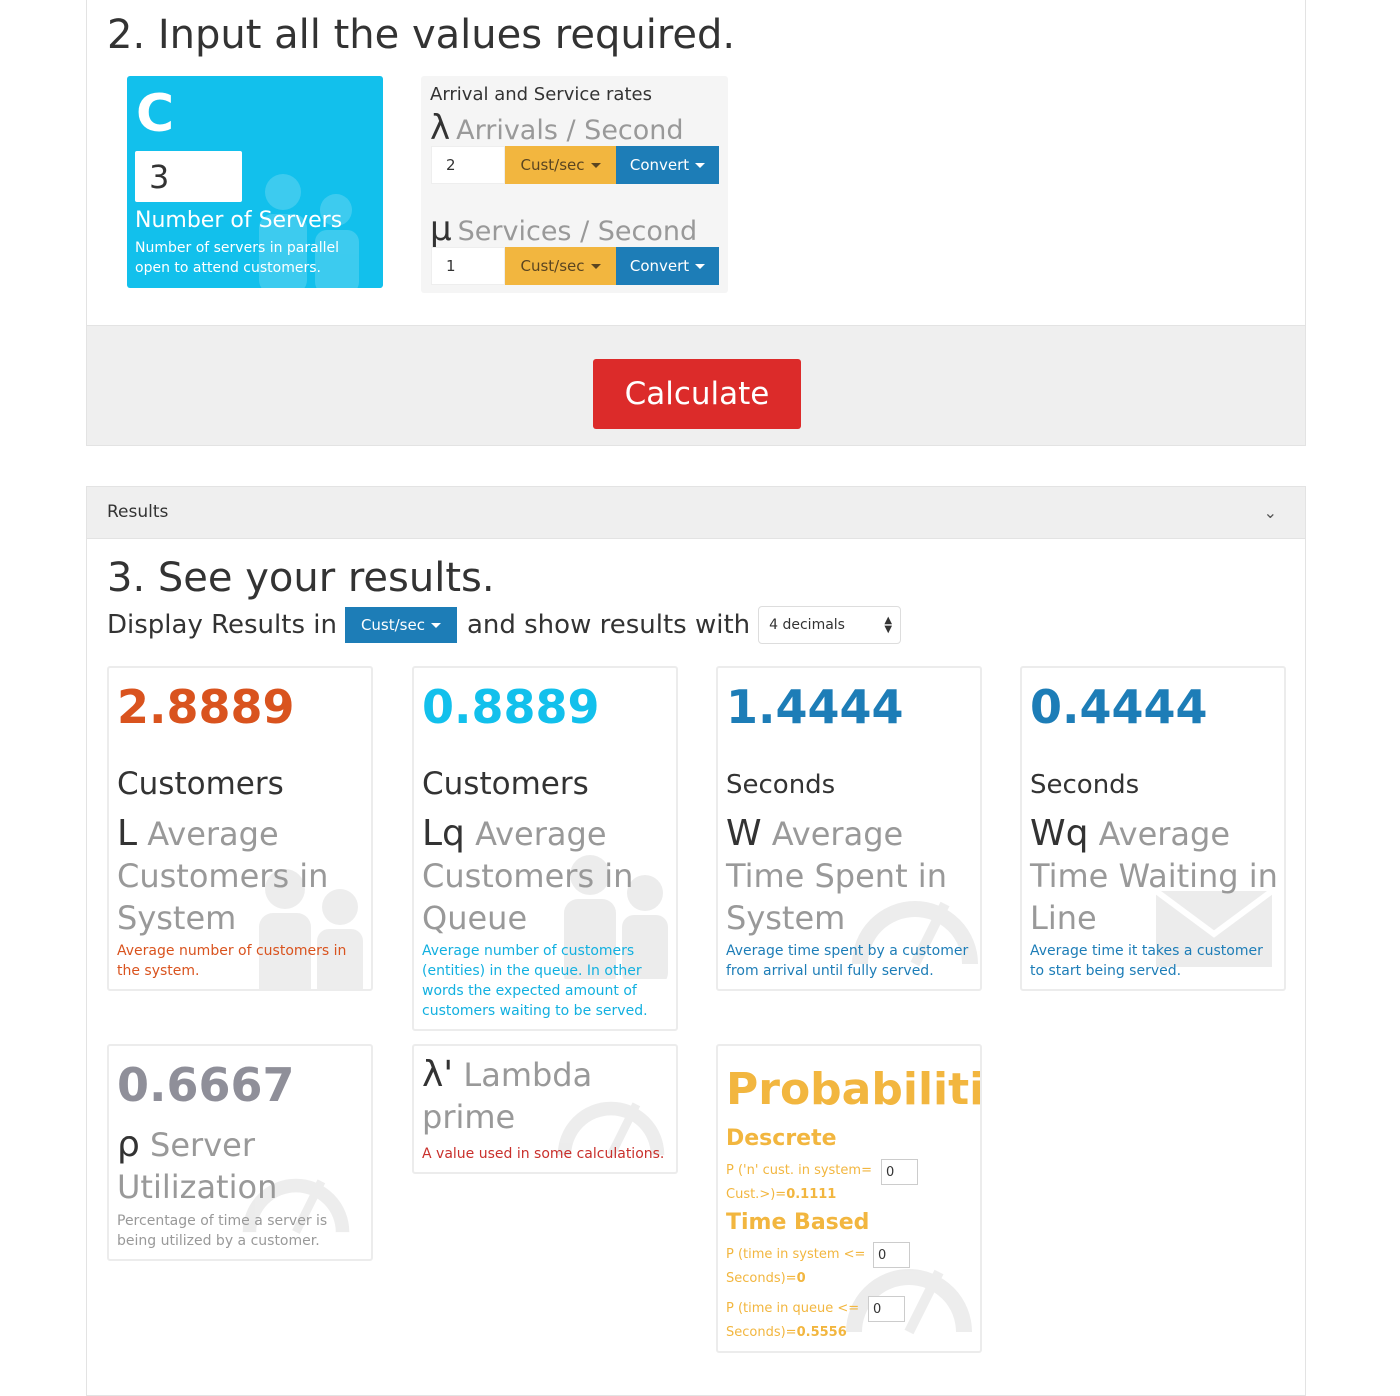 This screenshot has height=1396, width=1400. I want to click on arrivals-label: λ Arrivals / Second, so click(557, 128).